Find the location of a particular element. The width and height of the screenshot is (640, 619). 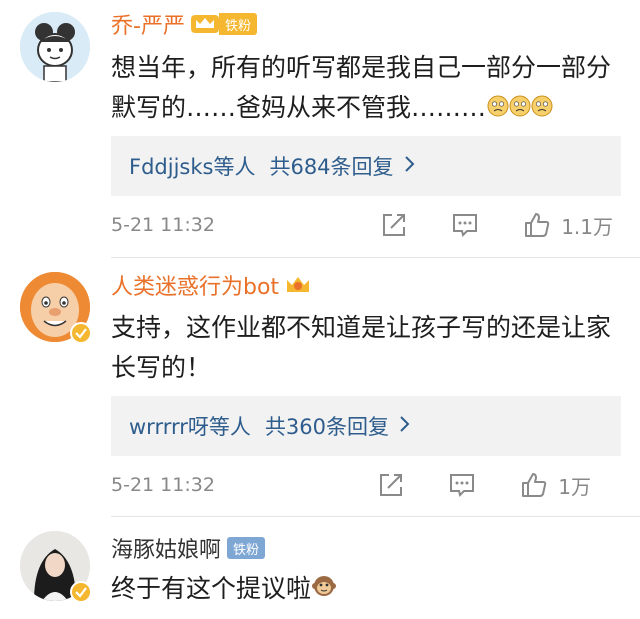

replies-count: 共360条回复 is located at coordinates (327, 426).